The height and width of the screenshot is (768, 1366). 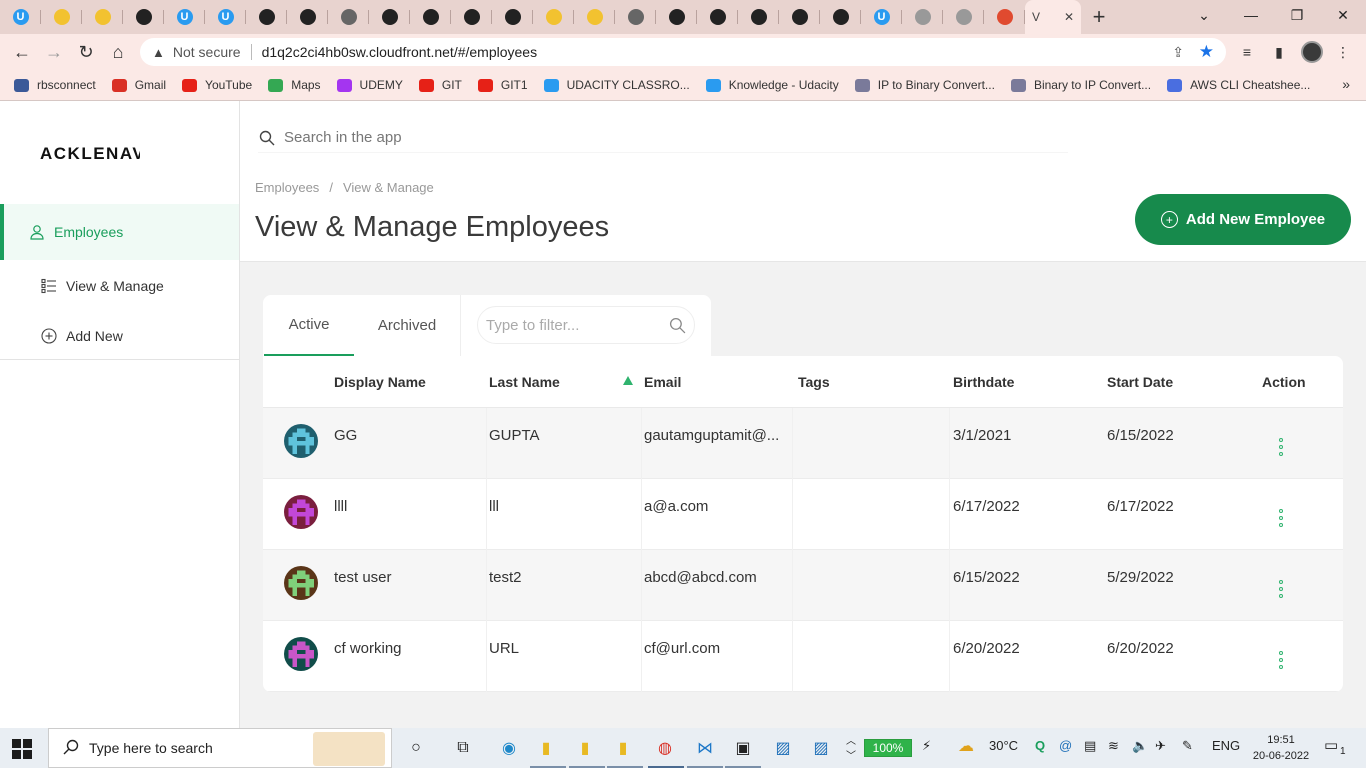 I want to click on column-email: Email, so click(x=662, y=382).